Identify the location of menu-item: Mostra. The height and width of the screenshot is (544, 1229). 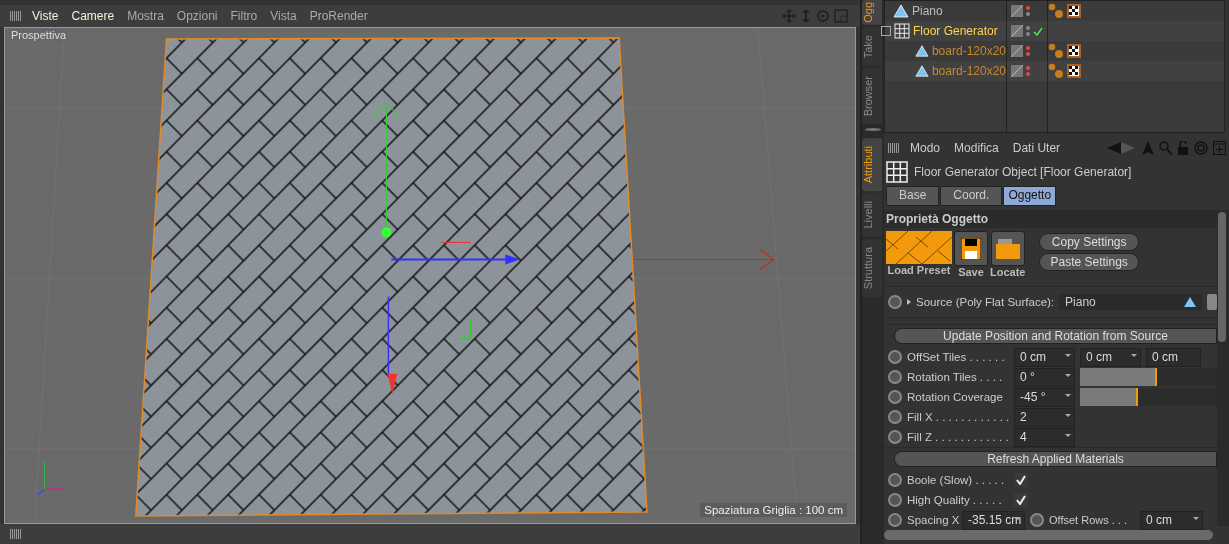
(145, 16).